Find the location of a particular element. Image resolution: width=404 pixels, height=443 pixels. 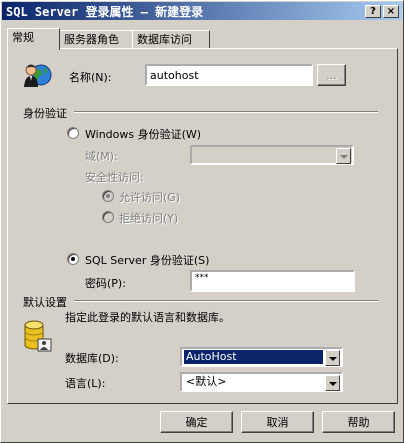

defaults-group-divider is located at coordinates (226, 301).